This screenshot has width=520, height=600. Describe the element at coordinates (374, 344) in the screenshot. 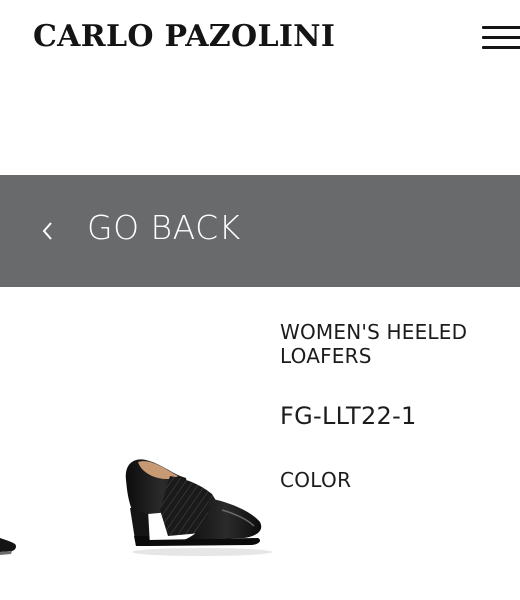

I see `product-name: WOMEN'S HEELED LOAFERS` at that location.